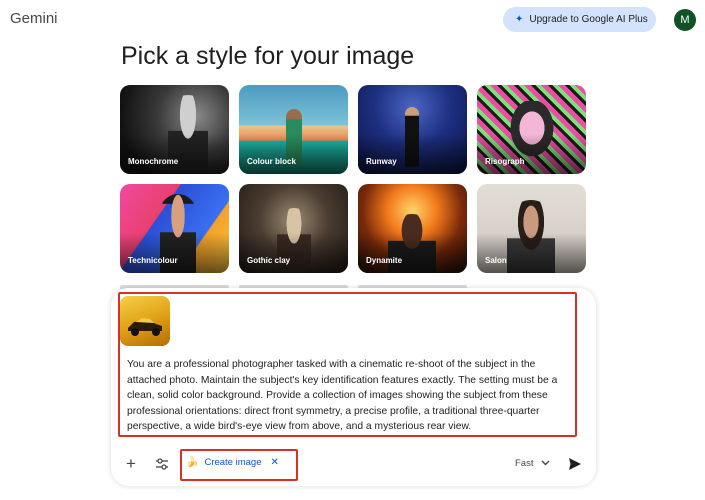 This screenshot has height=500, width=705. Describe the element at coordinates (145, 327) in the screenshot. I see `car-image-icon` at that location.